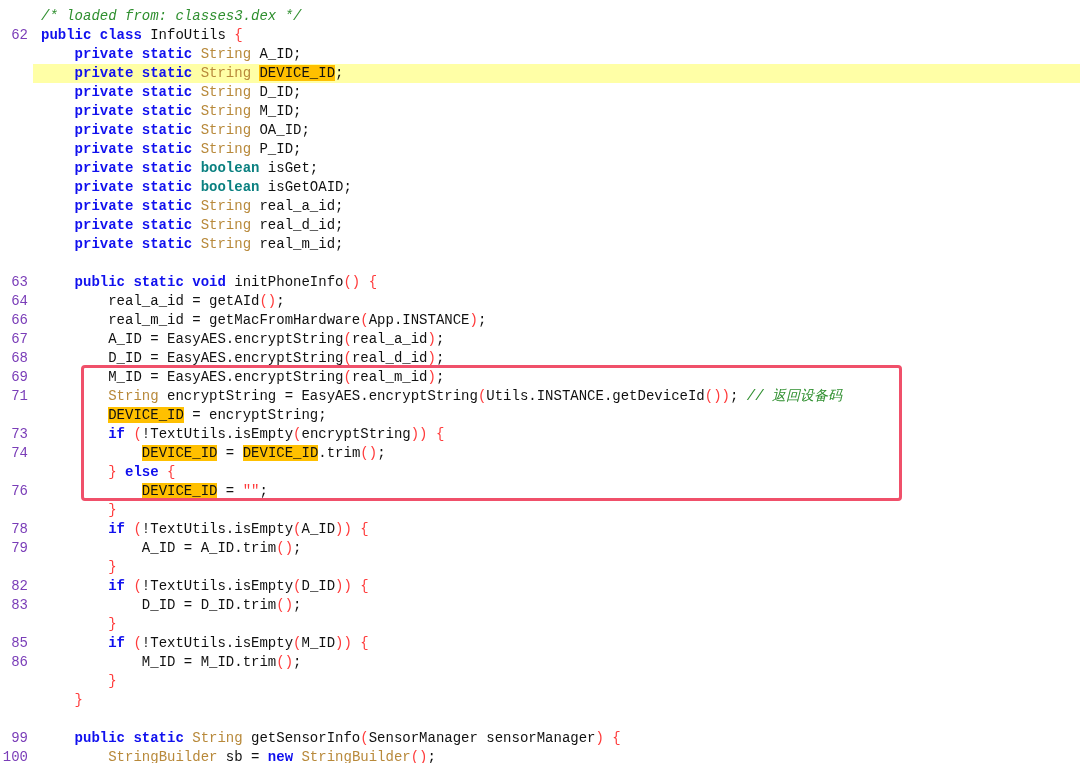 The height and width of the screenshot is (763, 1080). What do you see at coordinates (19, 738) in the screenshot?
I see `line-number: 99` at bounding box center [19, 738].